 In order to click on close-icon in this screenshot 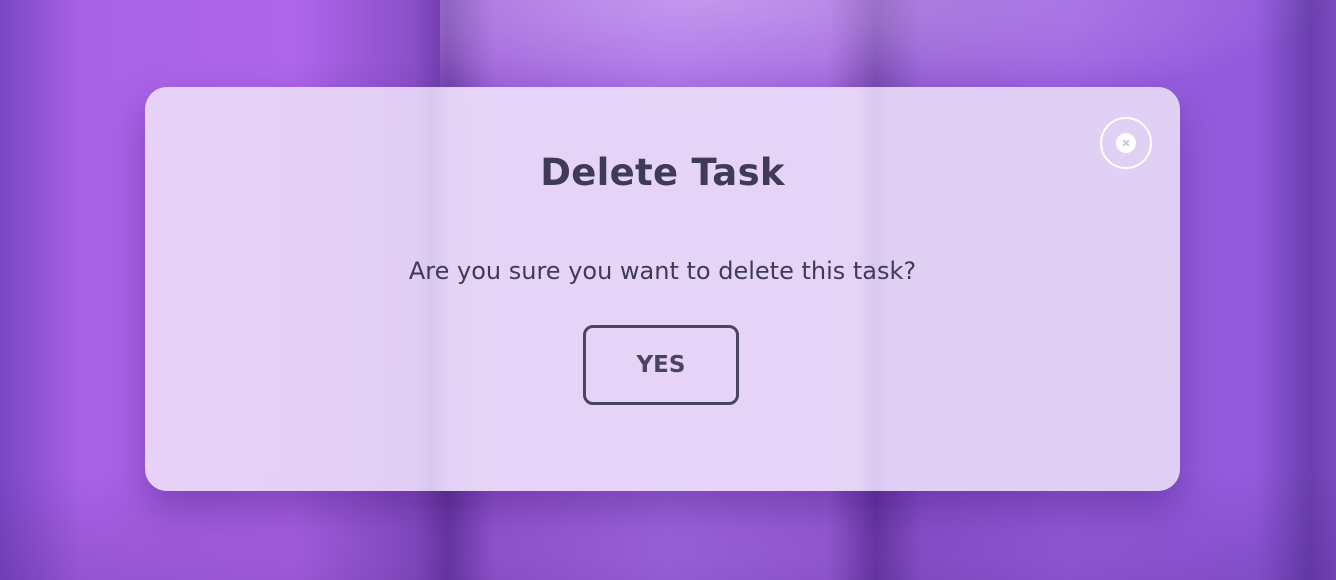, I will do `click(1126, 143)`.